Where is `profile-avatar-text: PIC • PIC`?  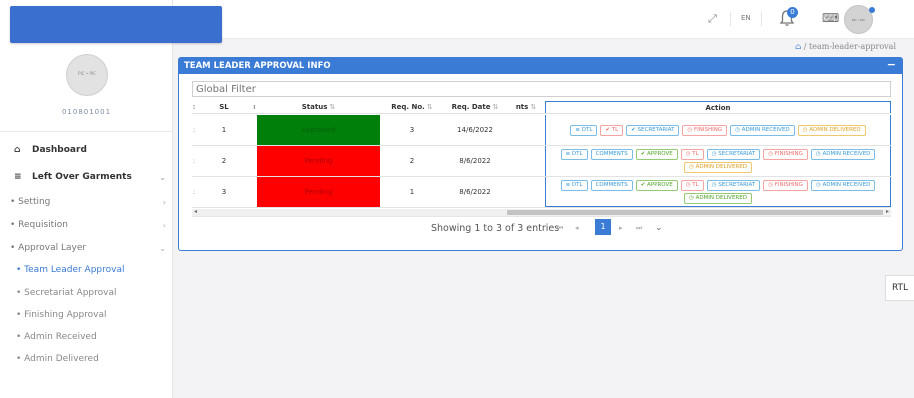
profile-avatar-text: PIC • PIC is located at coordinates (87, 73).